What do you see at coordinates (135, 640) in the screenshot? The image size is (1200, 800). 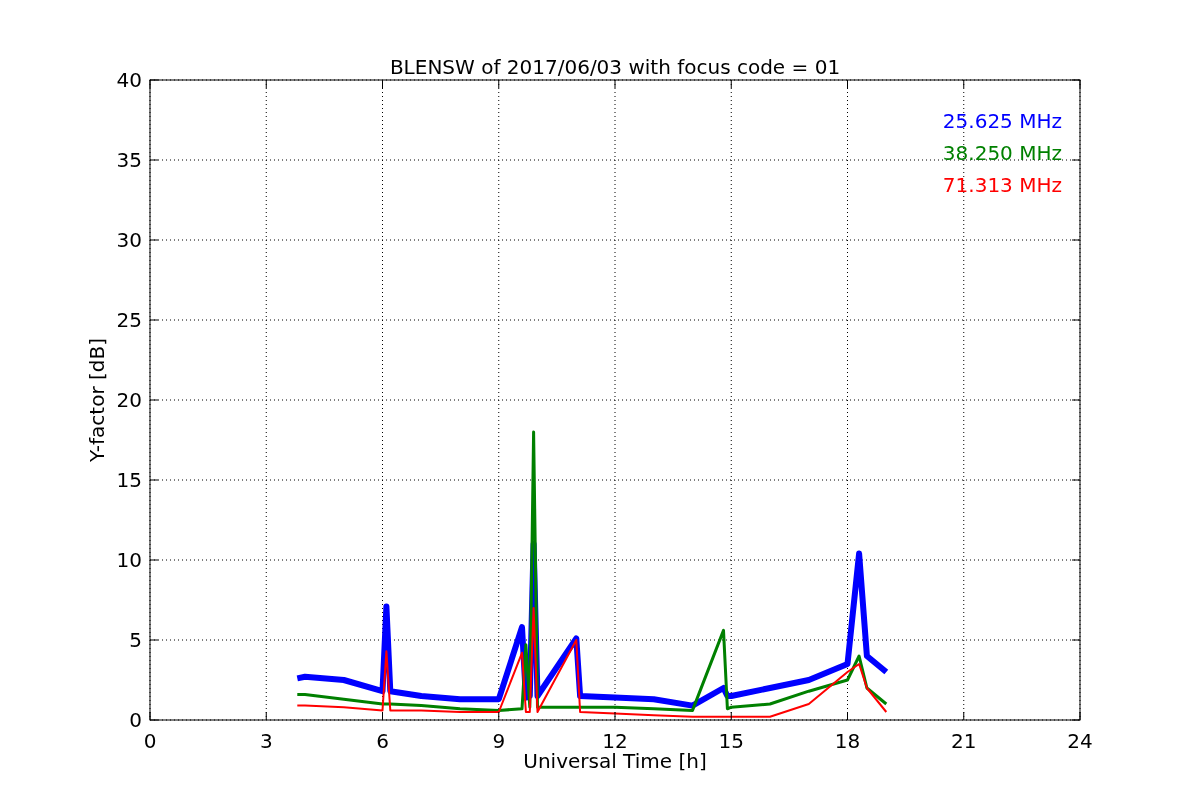 I see `y-tick-label: 5` at bounding box center [135, 640].